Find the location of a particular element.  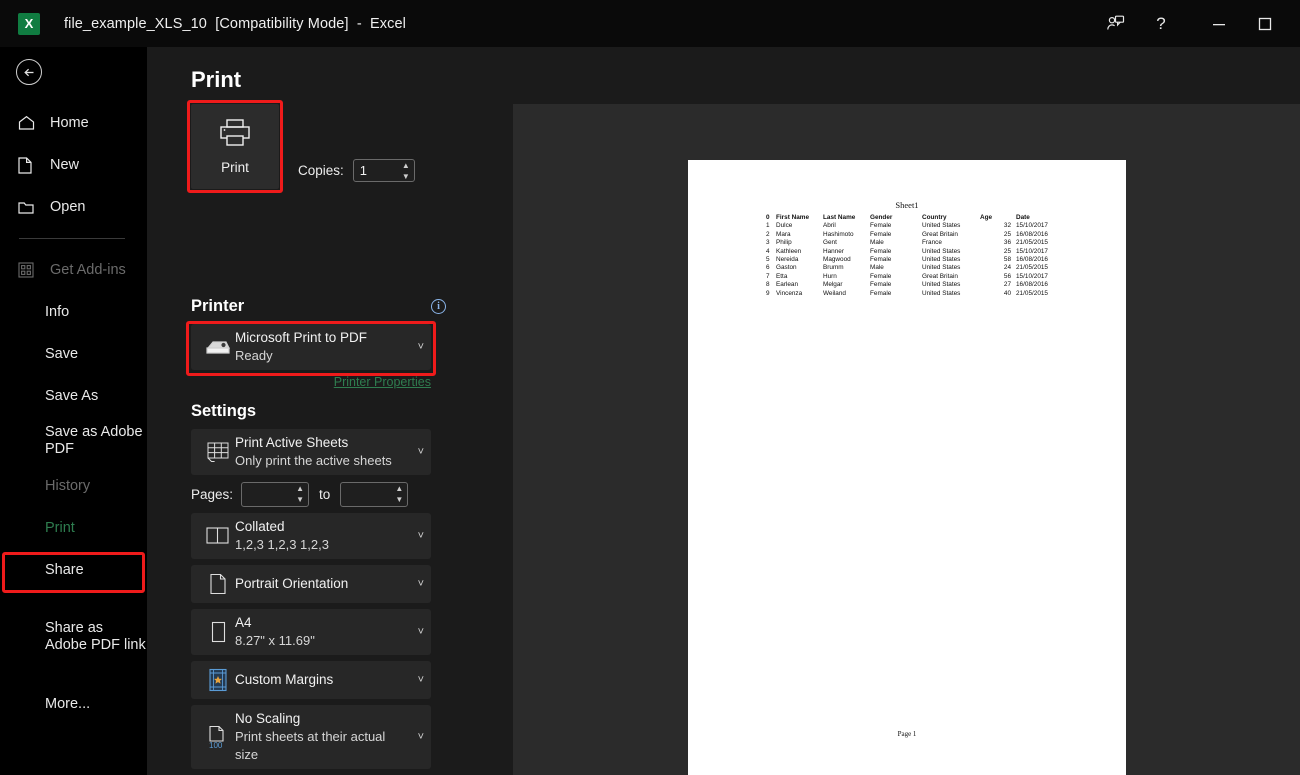

table-cell: 25 is located at coordinates (1007, 251).